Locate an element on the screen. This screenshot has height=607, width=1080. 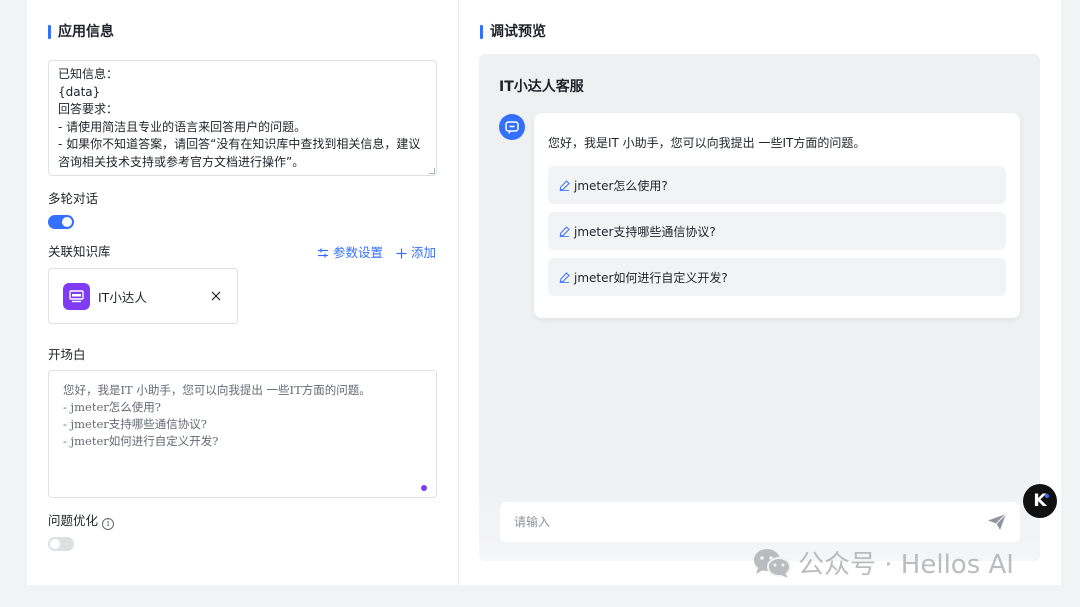
question-opt-toggle is located at coordinates (61, 544).